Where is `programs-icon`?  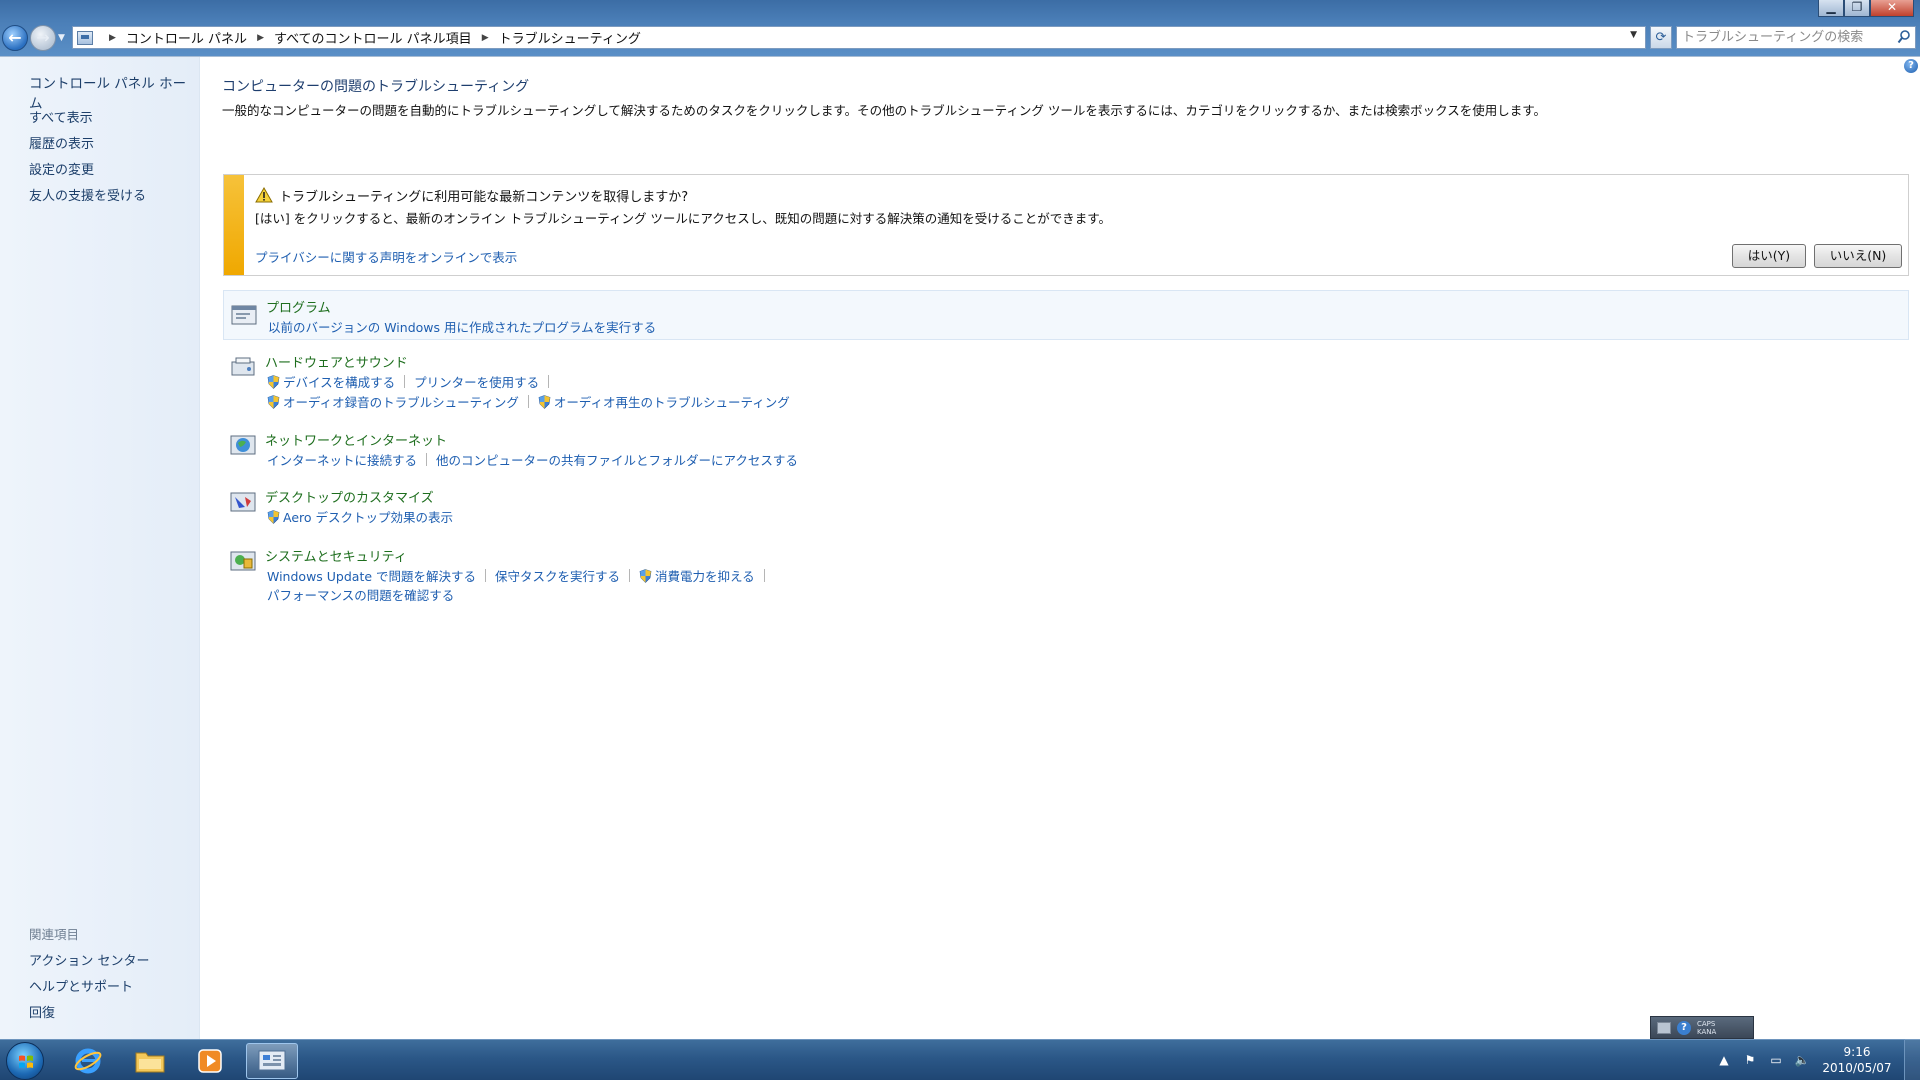
programs-icon is located at coordinates (244, 315).